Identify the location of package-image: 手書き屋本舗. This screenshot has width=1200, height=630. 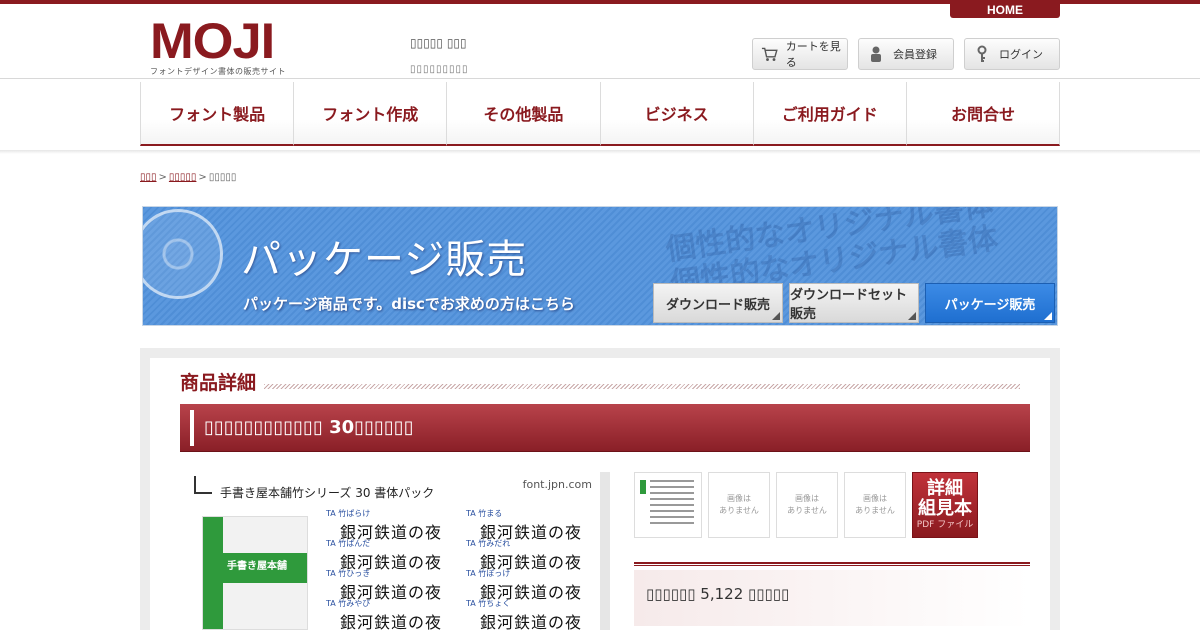
(255, 573).